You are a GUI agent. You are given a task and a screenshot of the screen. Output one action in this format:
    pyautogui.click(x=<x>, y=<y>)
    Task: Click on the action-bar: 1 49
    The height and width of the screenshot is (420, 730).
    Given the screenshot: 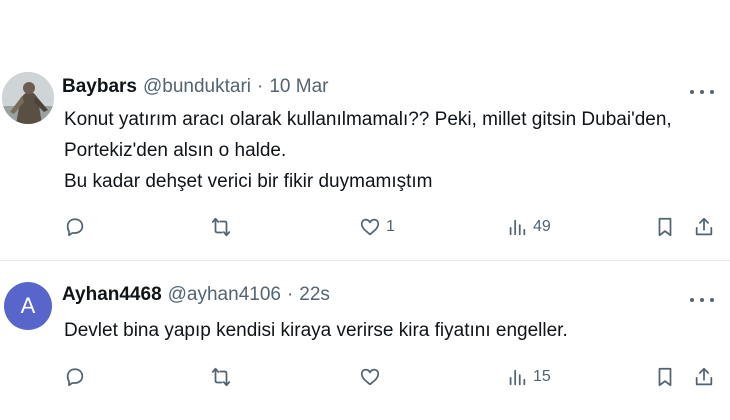 What is the action you would take?
    pyautogui.click(x=365, y=227)
    